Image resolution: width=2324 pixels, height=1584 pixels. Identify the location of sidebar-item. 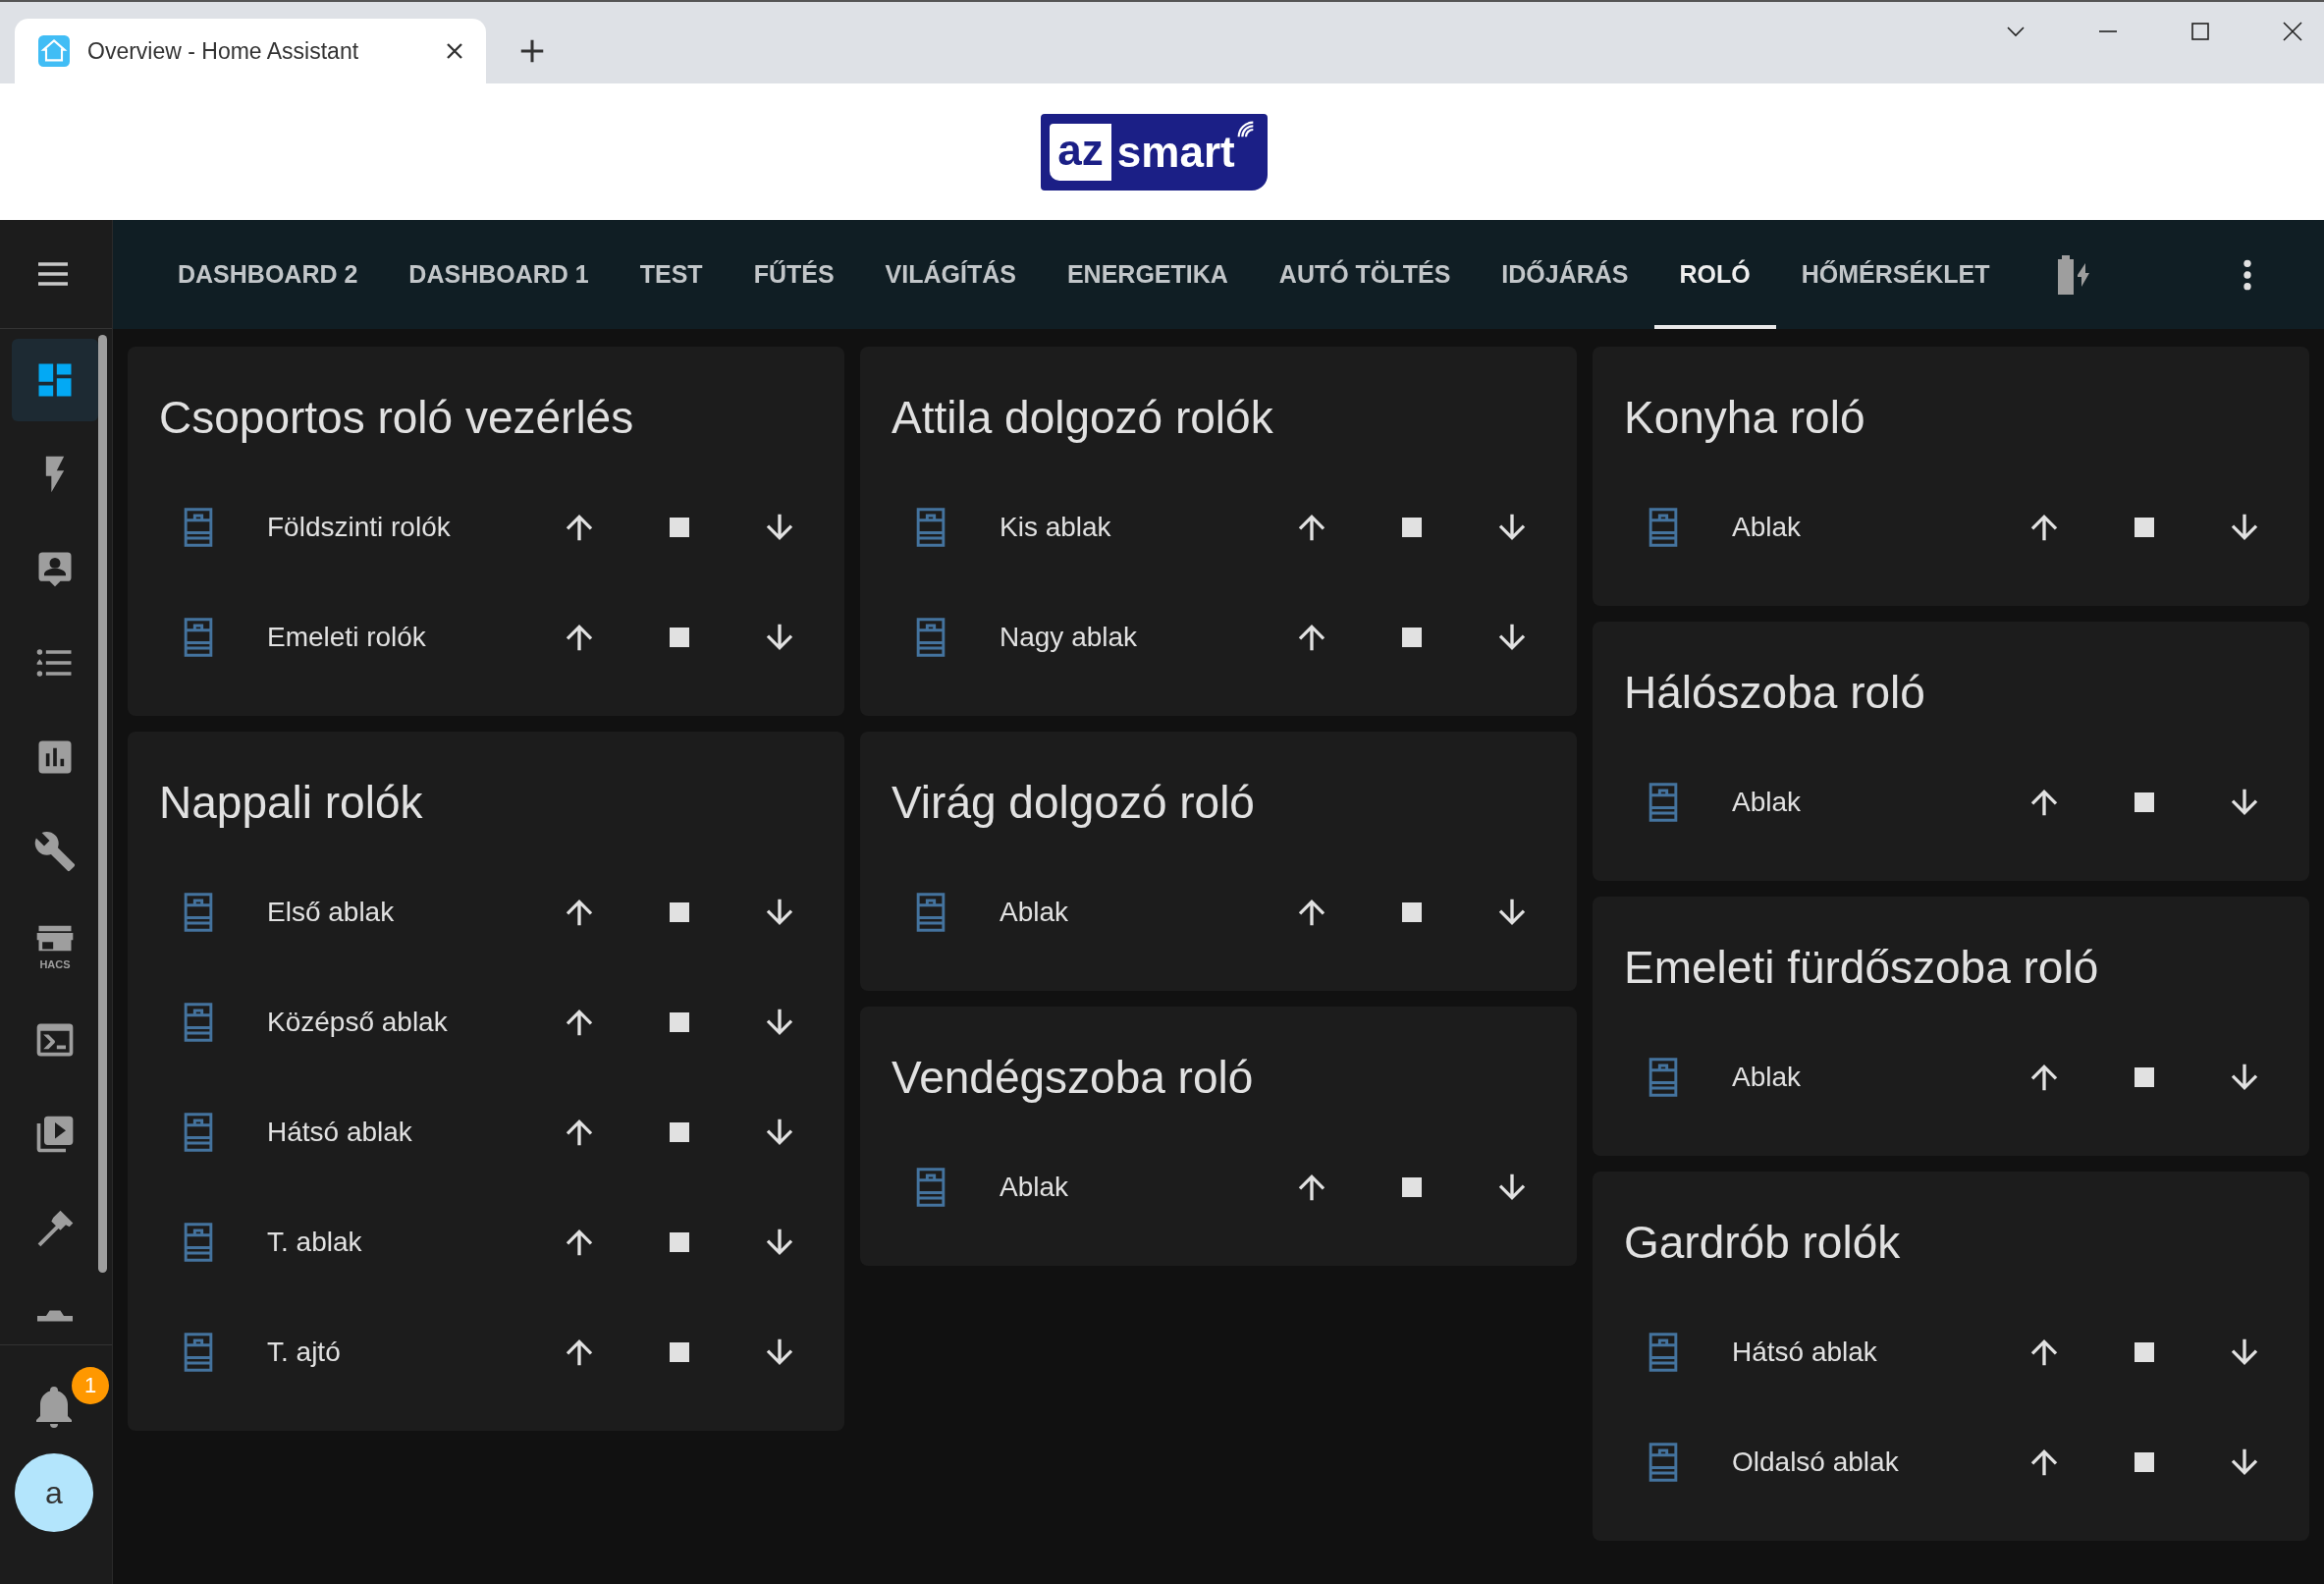
(55, 380).